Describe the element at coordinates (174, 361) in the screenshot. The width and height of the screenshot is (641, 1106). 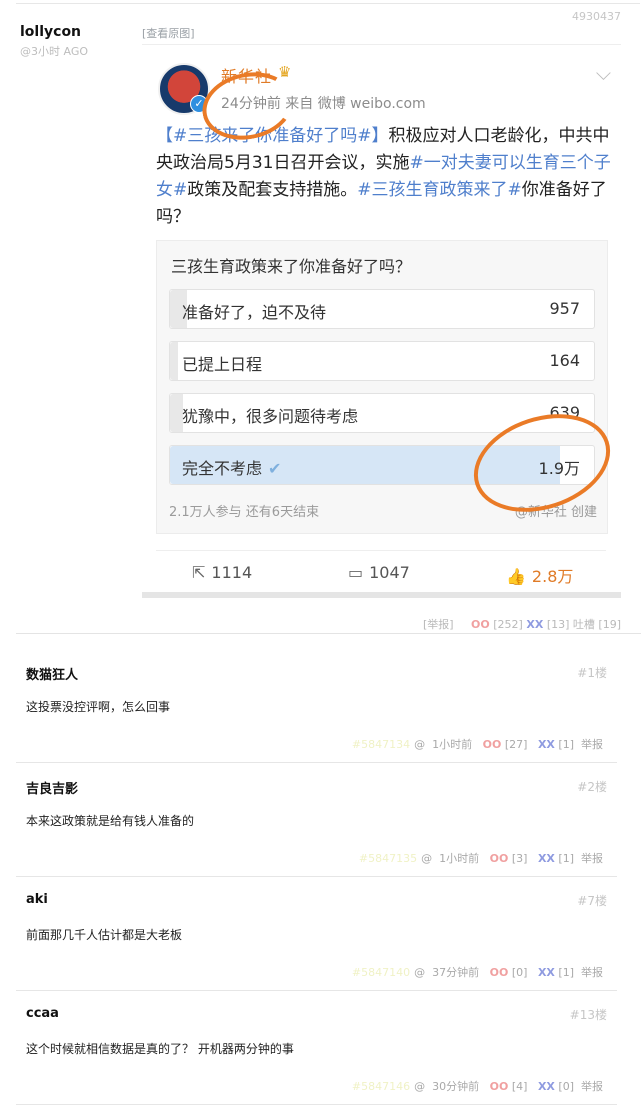
I see `poll-option-2-fill` at that location.